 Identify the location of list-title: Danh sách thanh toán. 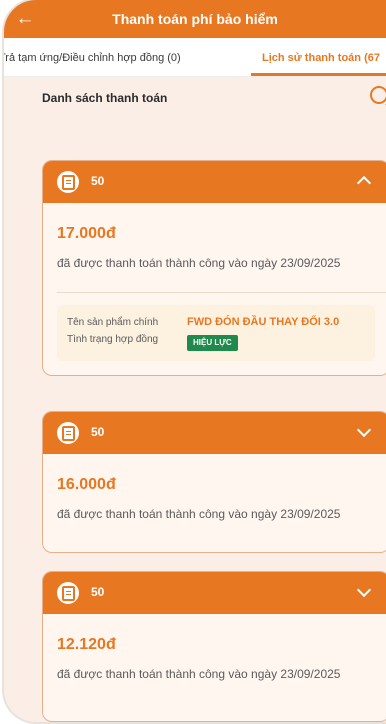
(105, 98).